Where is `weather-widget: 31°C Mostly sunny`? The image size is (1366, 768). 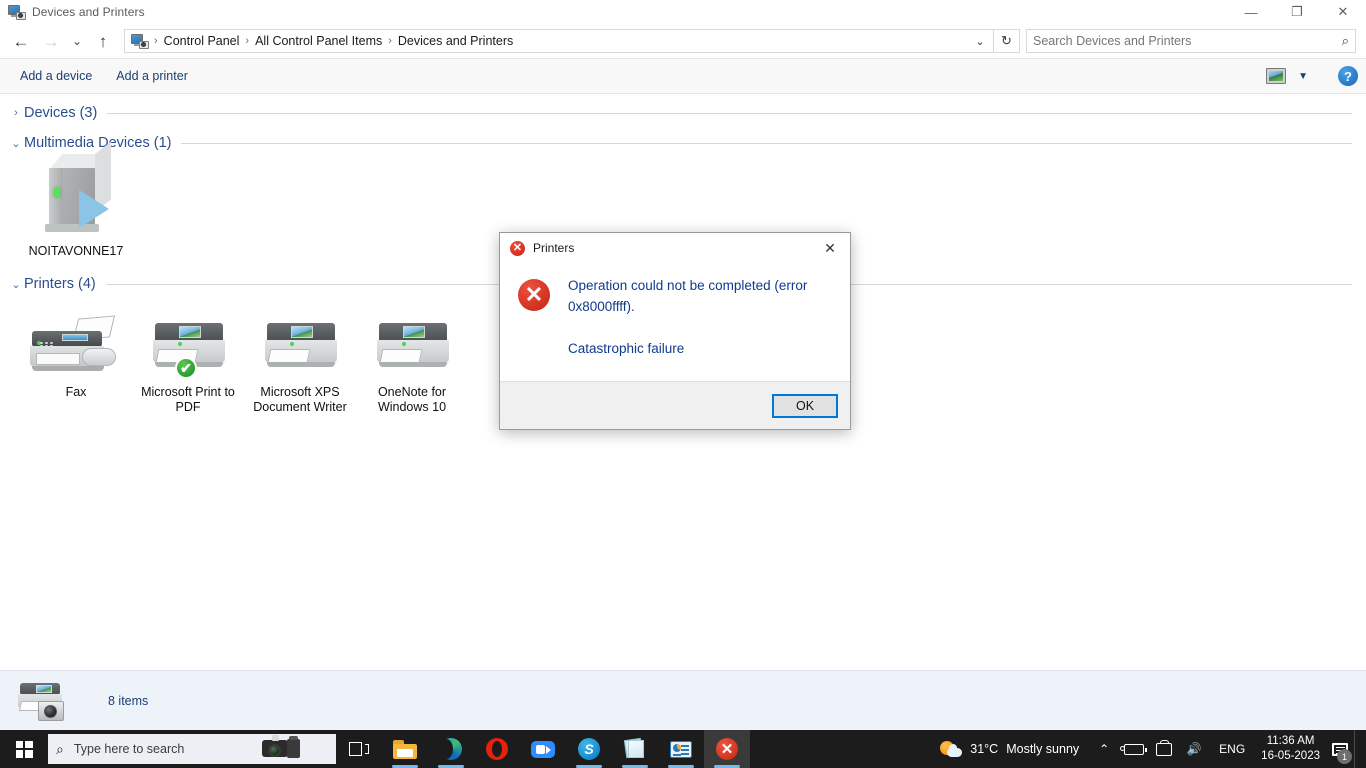 weather-widget: 31°C Mostly sunny is located at coordinates (1009, 749).